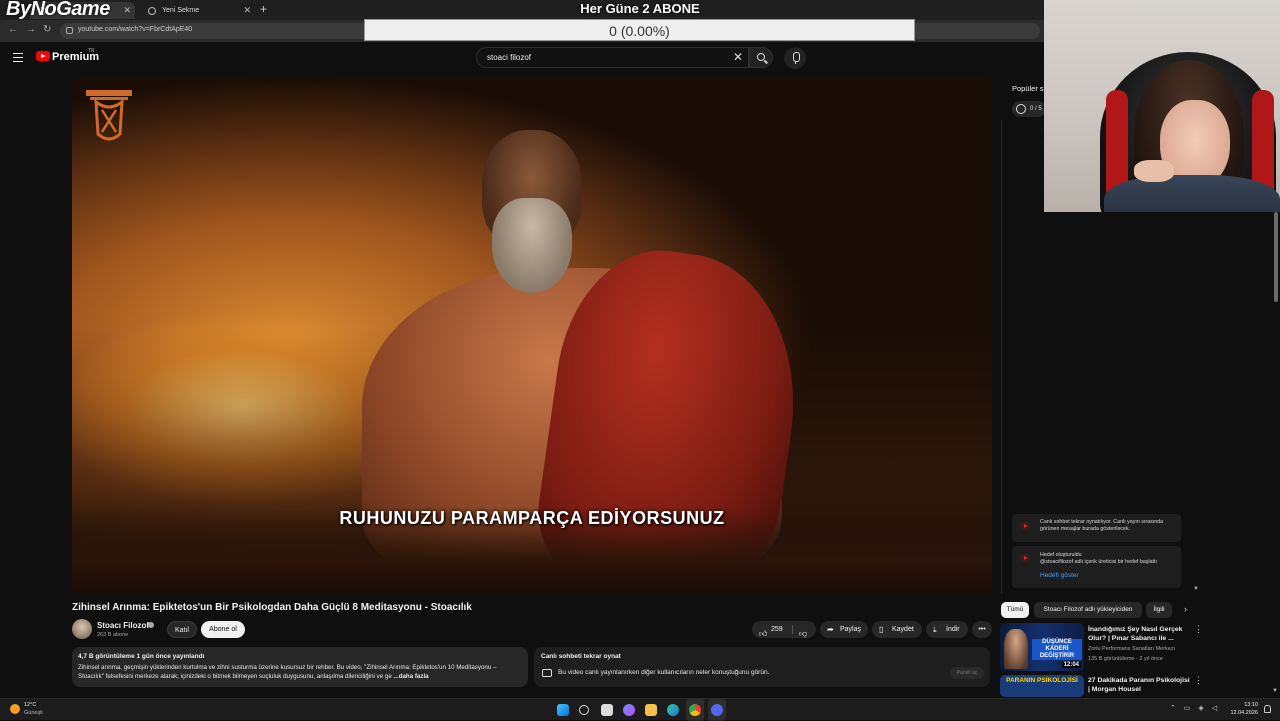 The image size is (1280, 721). What do you see at coordinates (1275, 691) in the screenshot?
I see `scroll-down-icon: ▼` at bounding box center [1275, 691].